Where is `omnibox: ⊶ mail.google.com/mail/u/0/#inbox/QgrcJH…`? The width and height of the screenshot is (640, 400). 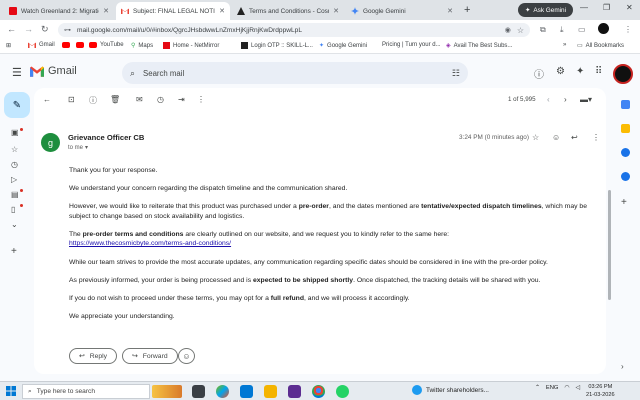 omnibox: ⊶ mail.google.com/mail/u/0/#inbox/QgrcJH… is located at coordinates (294, 30).